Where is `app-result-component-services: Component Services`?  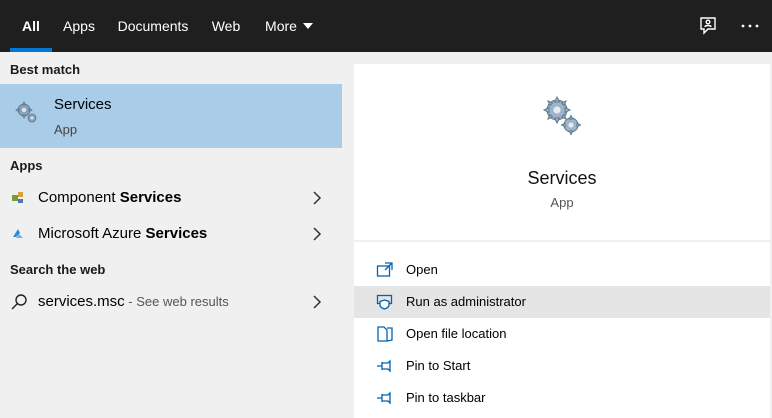 app-result-component-services: Component Services is located at coordinates (171, 198).